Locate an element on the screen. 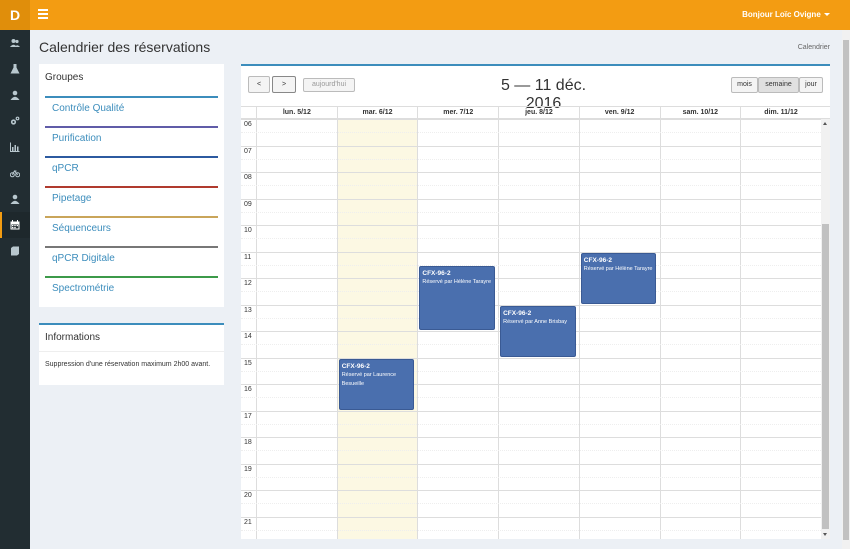 Image resolution: width=850 pixels, height=549 pixels. group-item: qPCR is located at coordinates (131, 171).